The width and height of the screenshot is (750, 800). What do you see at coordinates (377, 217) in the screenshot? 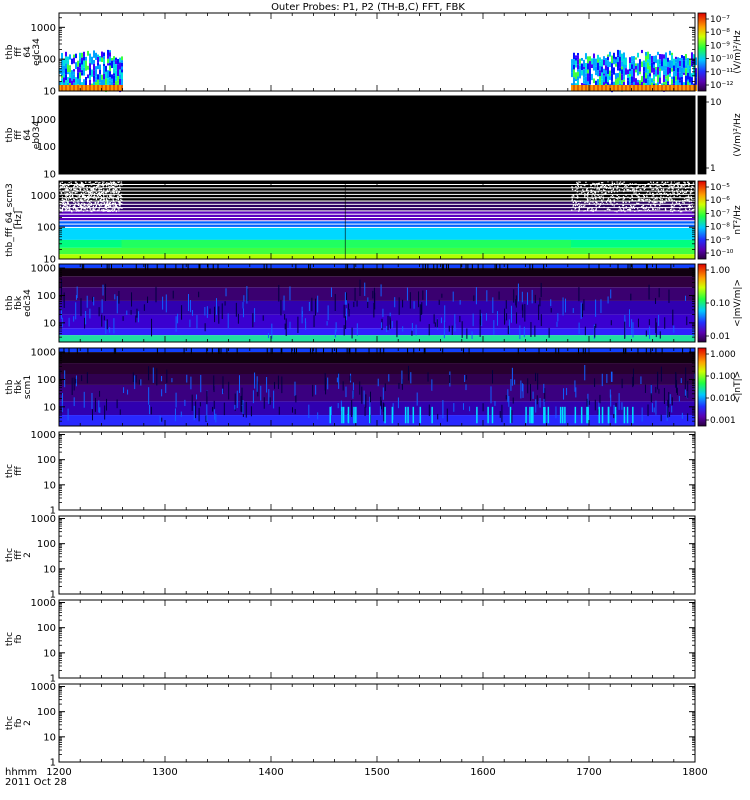
I see `scm-line` at bounding box center [377, 217].